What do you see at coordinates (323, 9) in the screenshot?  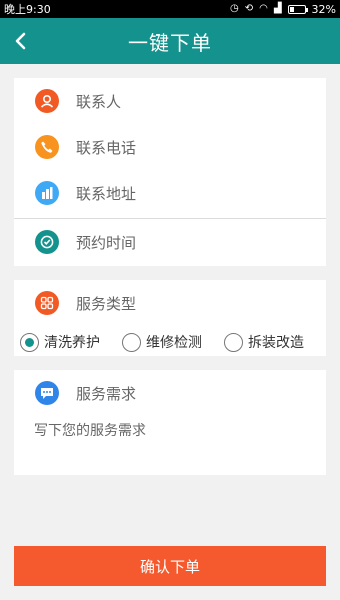 I see `battery-percent: 32%` at bounding box center [323, 9].